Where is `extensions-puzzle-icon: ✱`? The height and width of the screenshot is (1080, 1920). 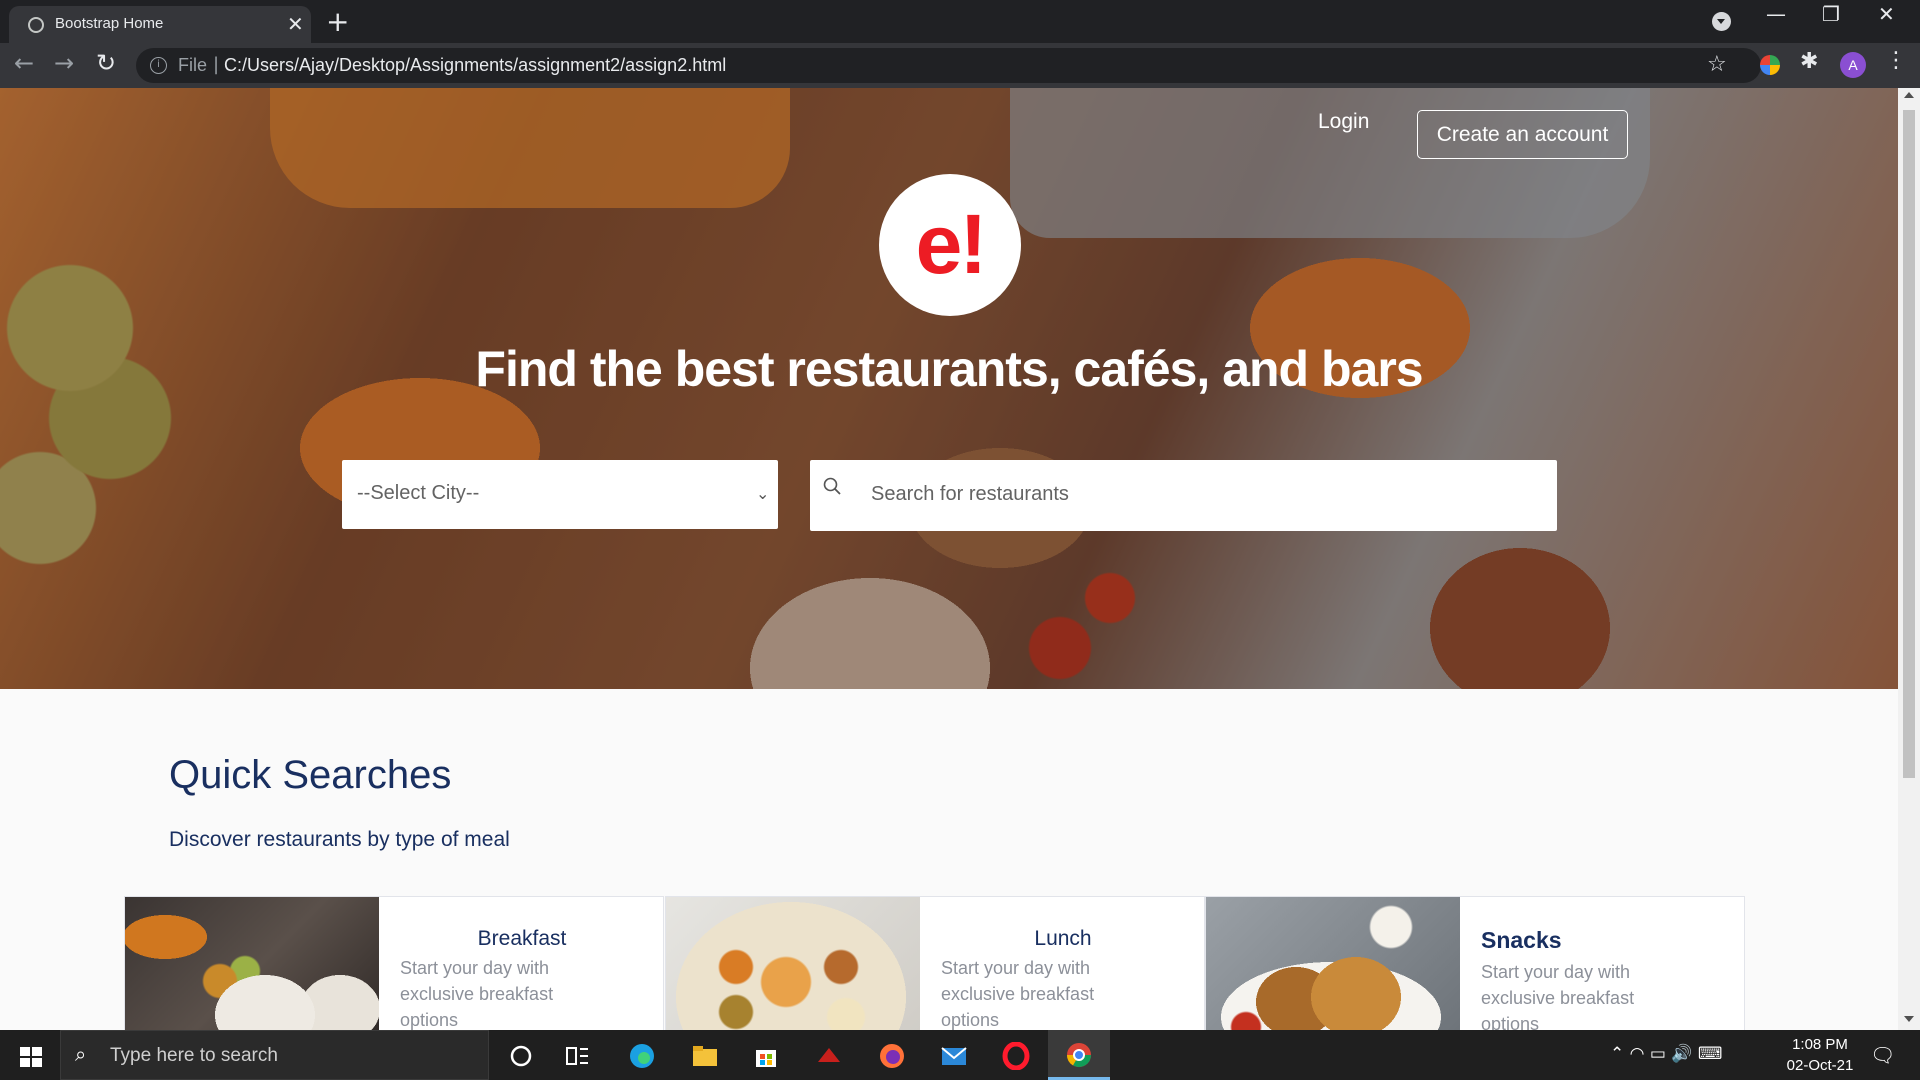
extensions-puzzle-icon: ✱ is located at coordinates (1809, 61).